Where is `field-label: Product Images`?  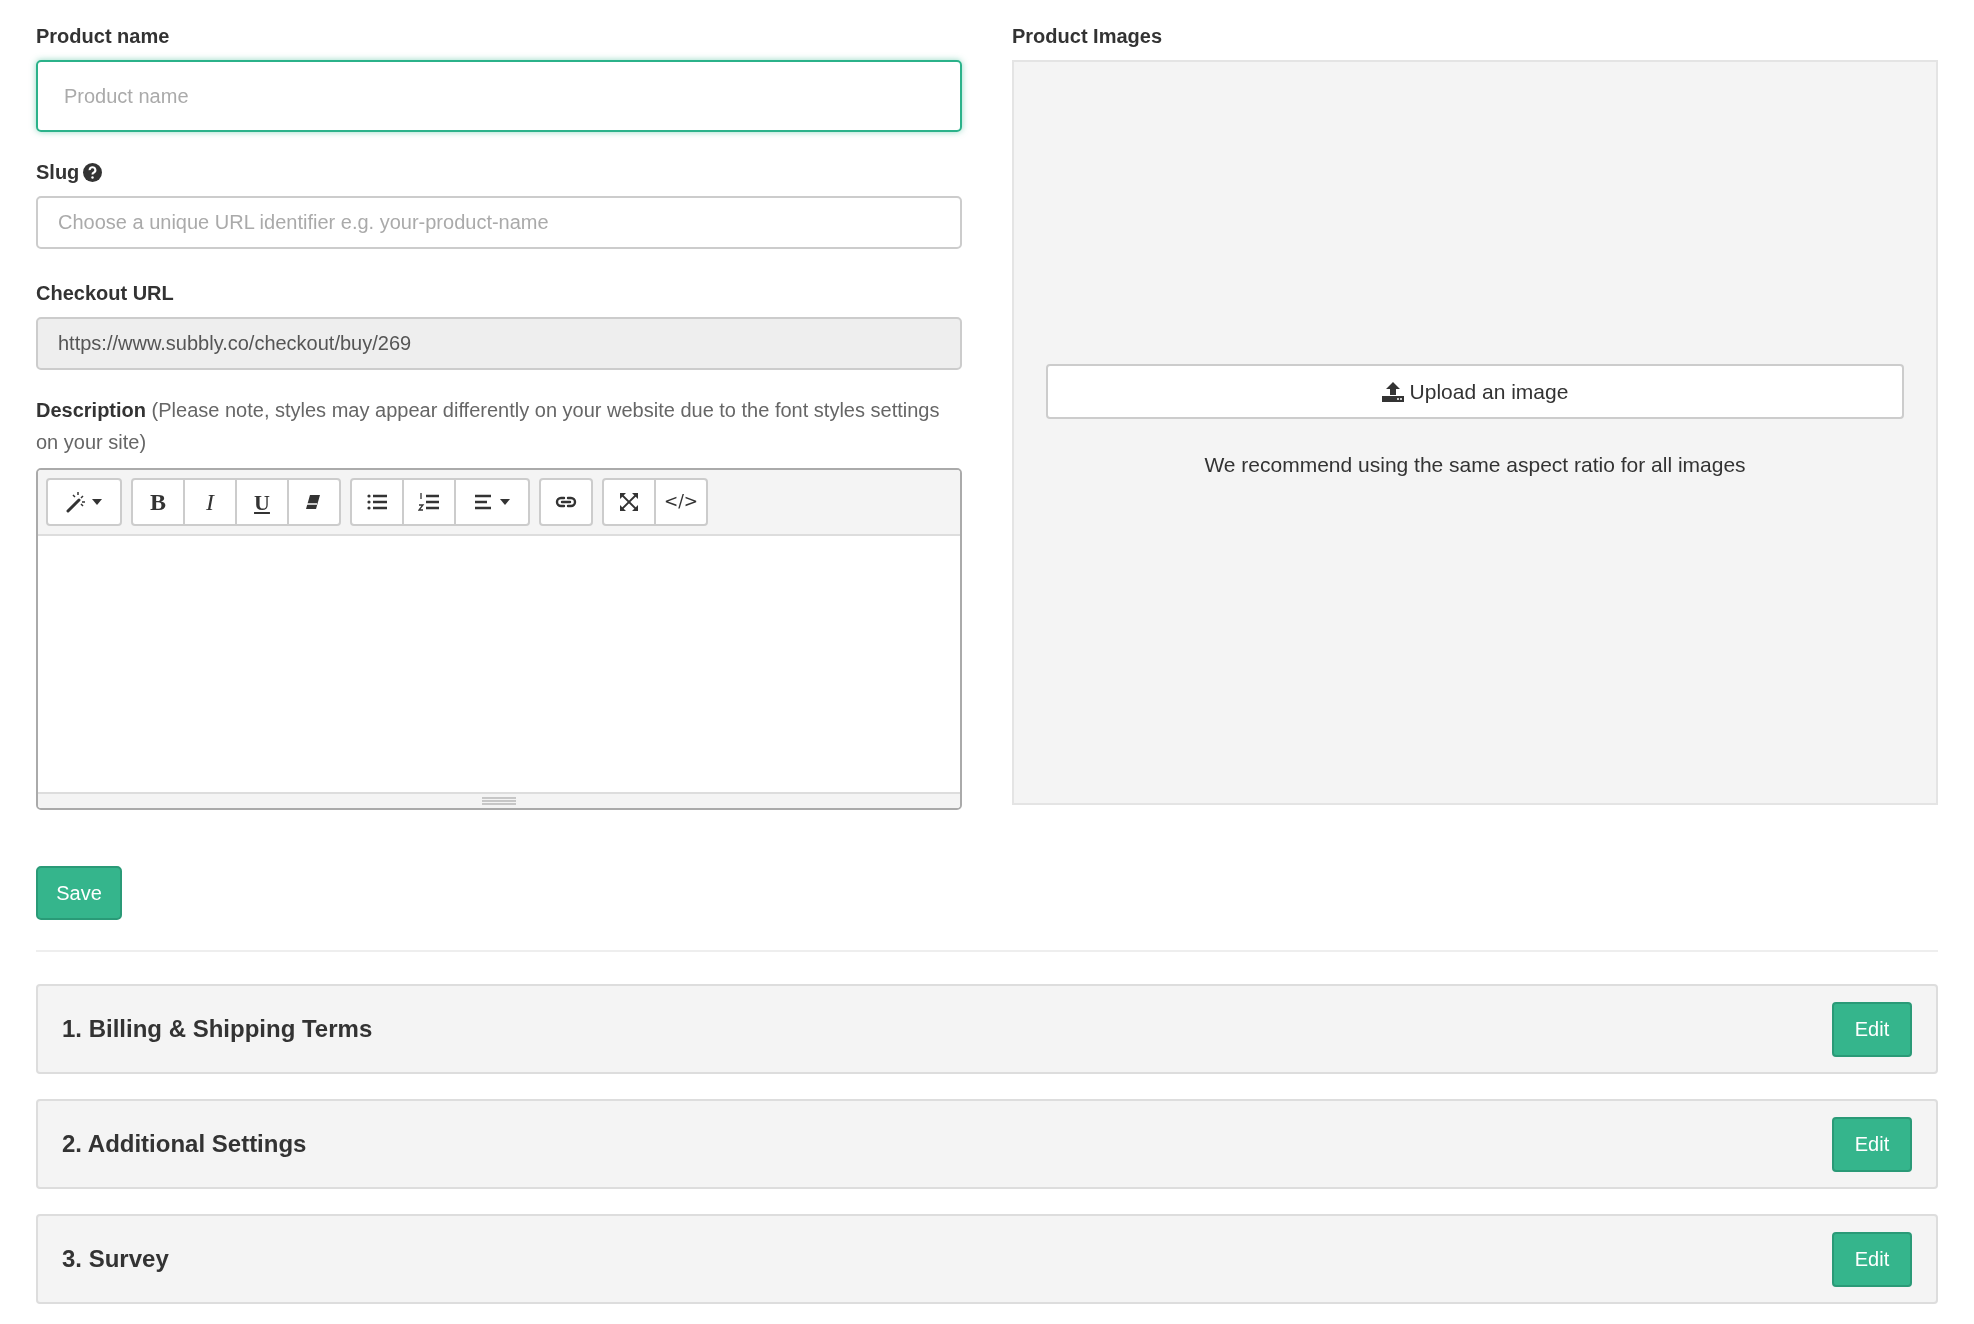 field-label: Product Images is located at coordinates (1088, 36).